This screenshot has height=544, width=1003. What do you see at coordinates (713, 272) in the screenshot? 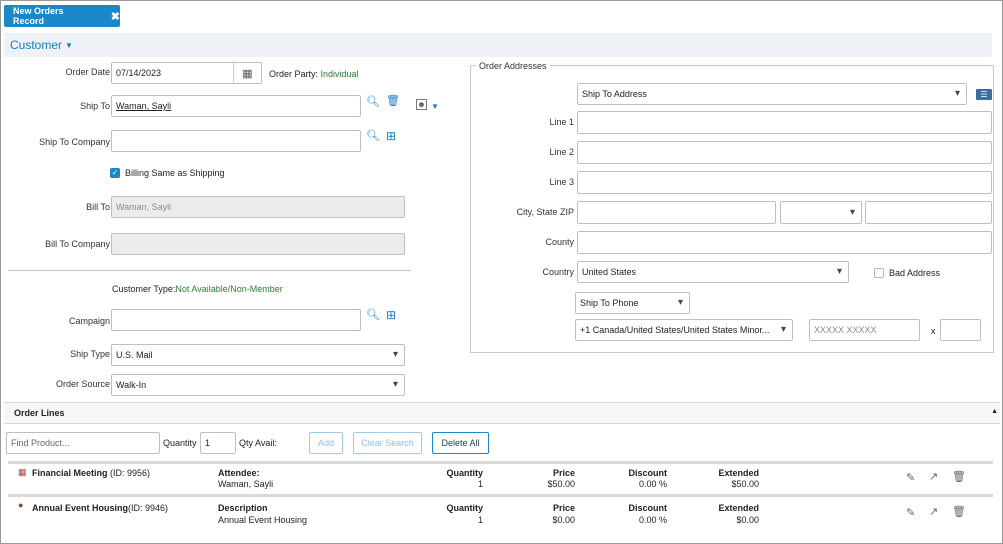
I see `country-select: United States` at bounding box center [713, 272].